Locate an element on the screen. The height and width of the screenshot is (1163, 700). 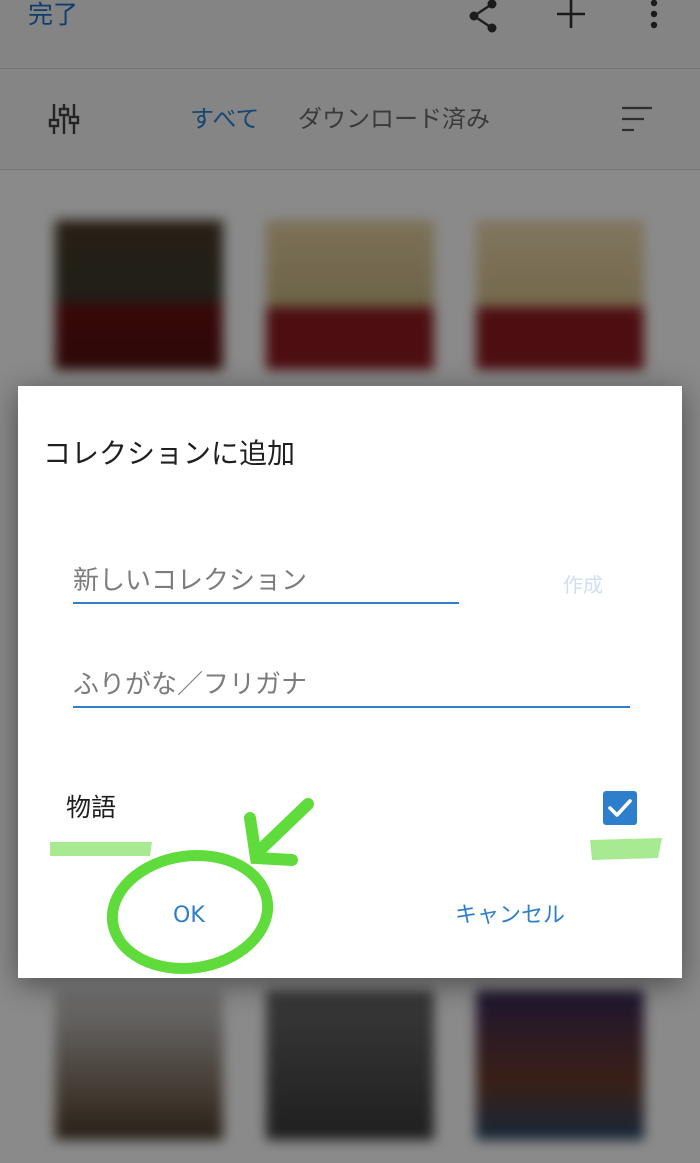
checkmark-icon is located at coordinates (620, 808).